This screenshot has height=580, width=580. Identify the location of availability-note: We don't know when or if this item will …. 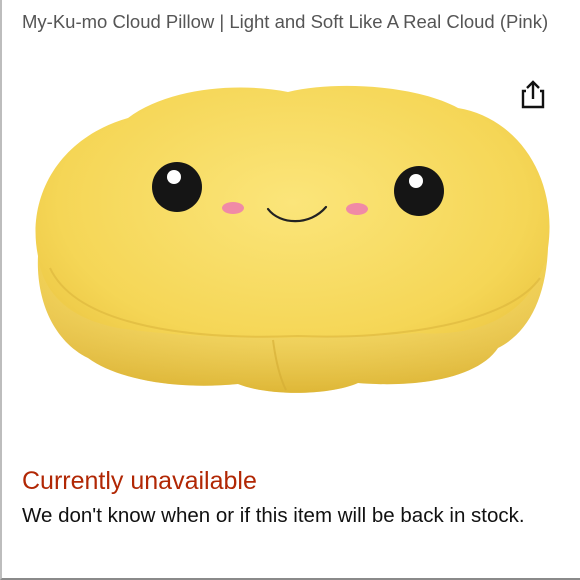
(273, 515).